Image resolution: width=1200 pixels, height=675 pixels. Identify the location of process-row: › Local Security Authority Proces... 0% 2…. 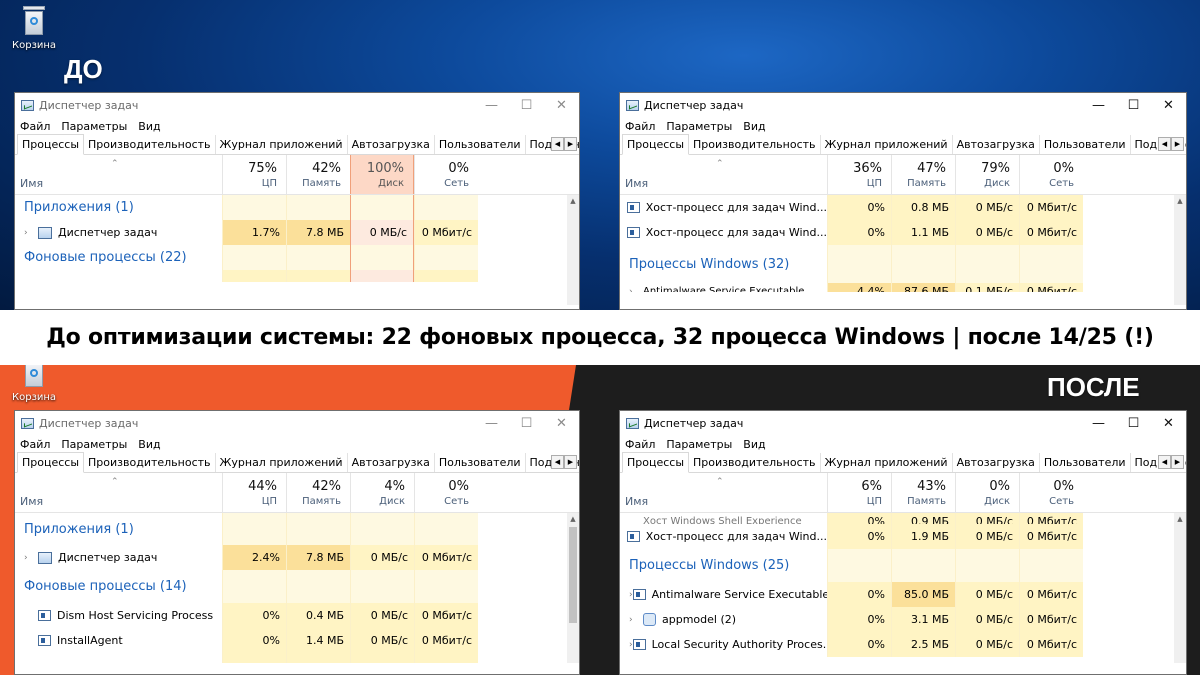
(903, 644).